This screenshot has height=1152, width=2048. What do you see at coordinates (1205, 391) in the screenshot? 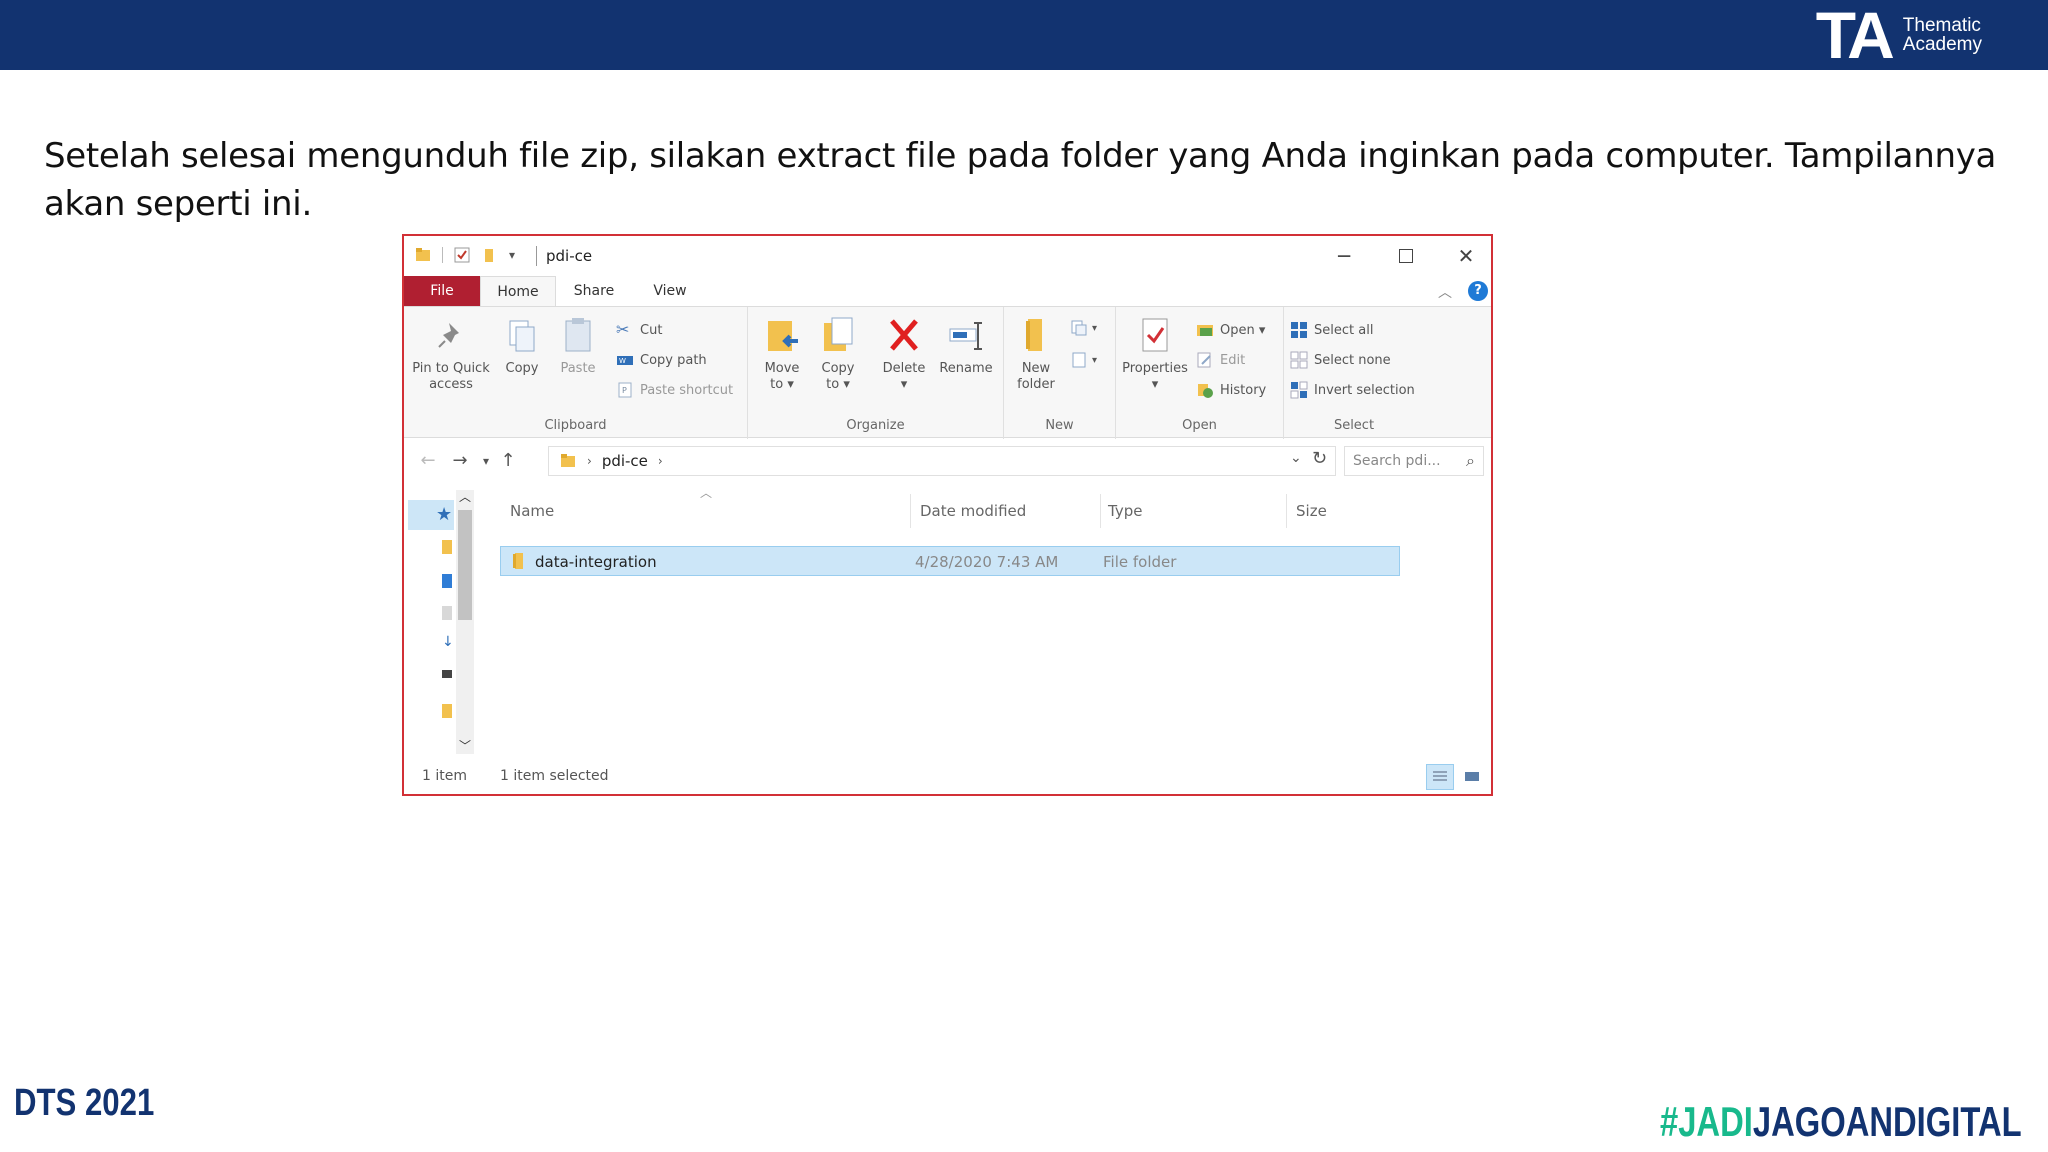
I see `history-icon` at bounding box center [1205, 391].